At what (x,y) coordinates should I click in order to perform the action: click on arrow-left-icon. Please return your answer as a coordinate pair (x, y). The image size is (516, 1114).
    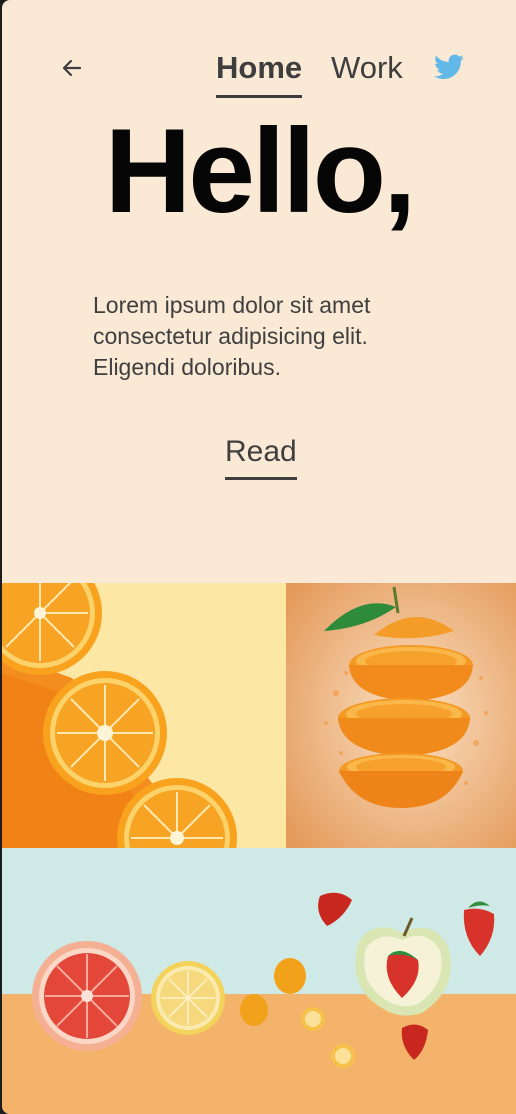
    Looking at the image, I should click on (72, 68).